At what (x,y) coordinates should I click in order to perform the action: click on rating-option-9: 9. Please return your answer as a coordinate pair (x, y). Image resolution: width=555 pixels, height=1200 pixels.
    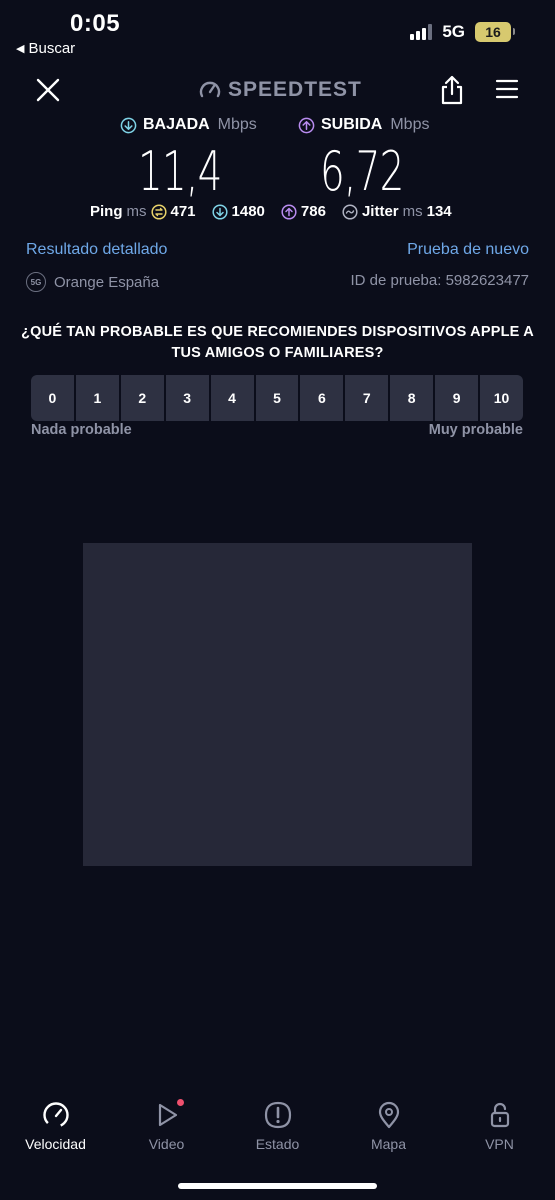
    Looking at the image, I should click on (457, 398).